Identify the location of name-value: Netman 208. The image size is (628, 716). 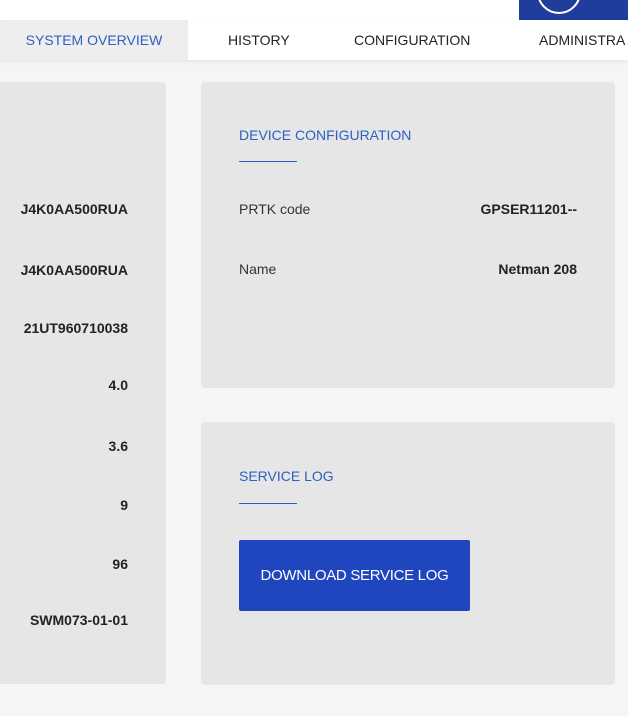
(537, 269).